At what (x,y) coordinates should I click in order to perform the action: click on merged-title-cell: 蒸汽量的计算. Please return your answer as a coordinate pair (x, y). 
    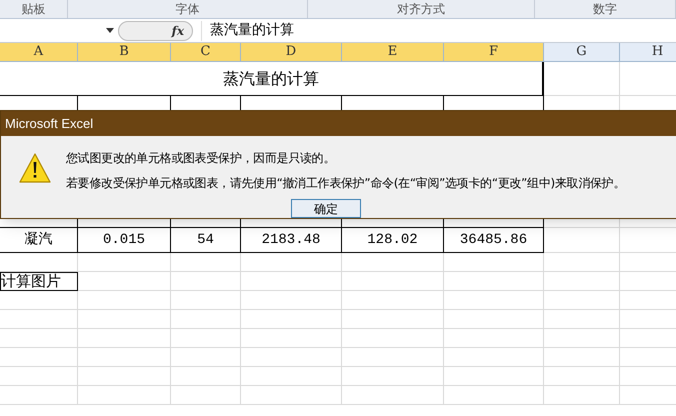
    Looking at the image, I should click on (272, 79).